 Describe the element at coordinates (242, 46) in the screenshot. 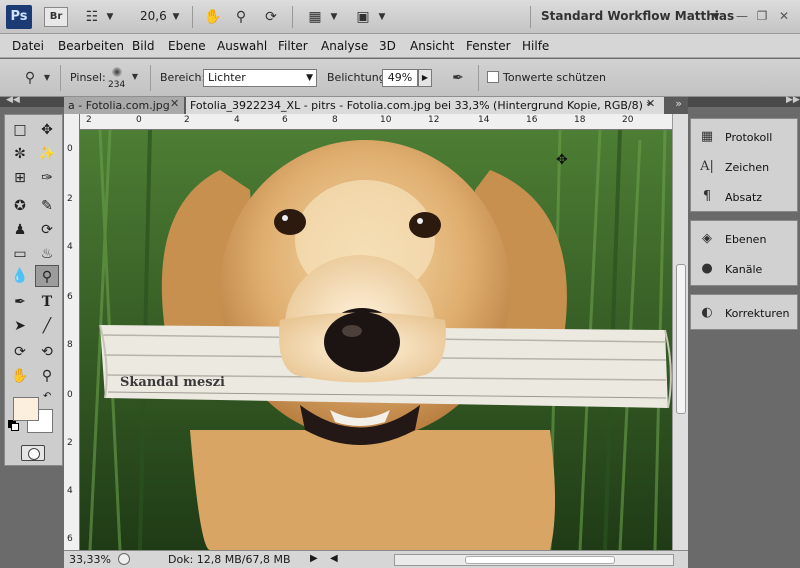

I see `menu-auswahl: Auswahl` at that location.